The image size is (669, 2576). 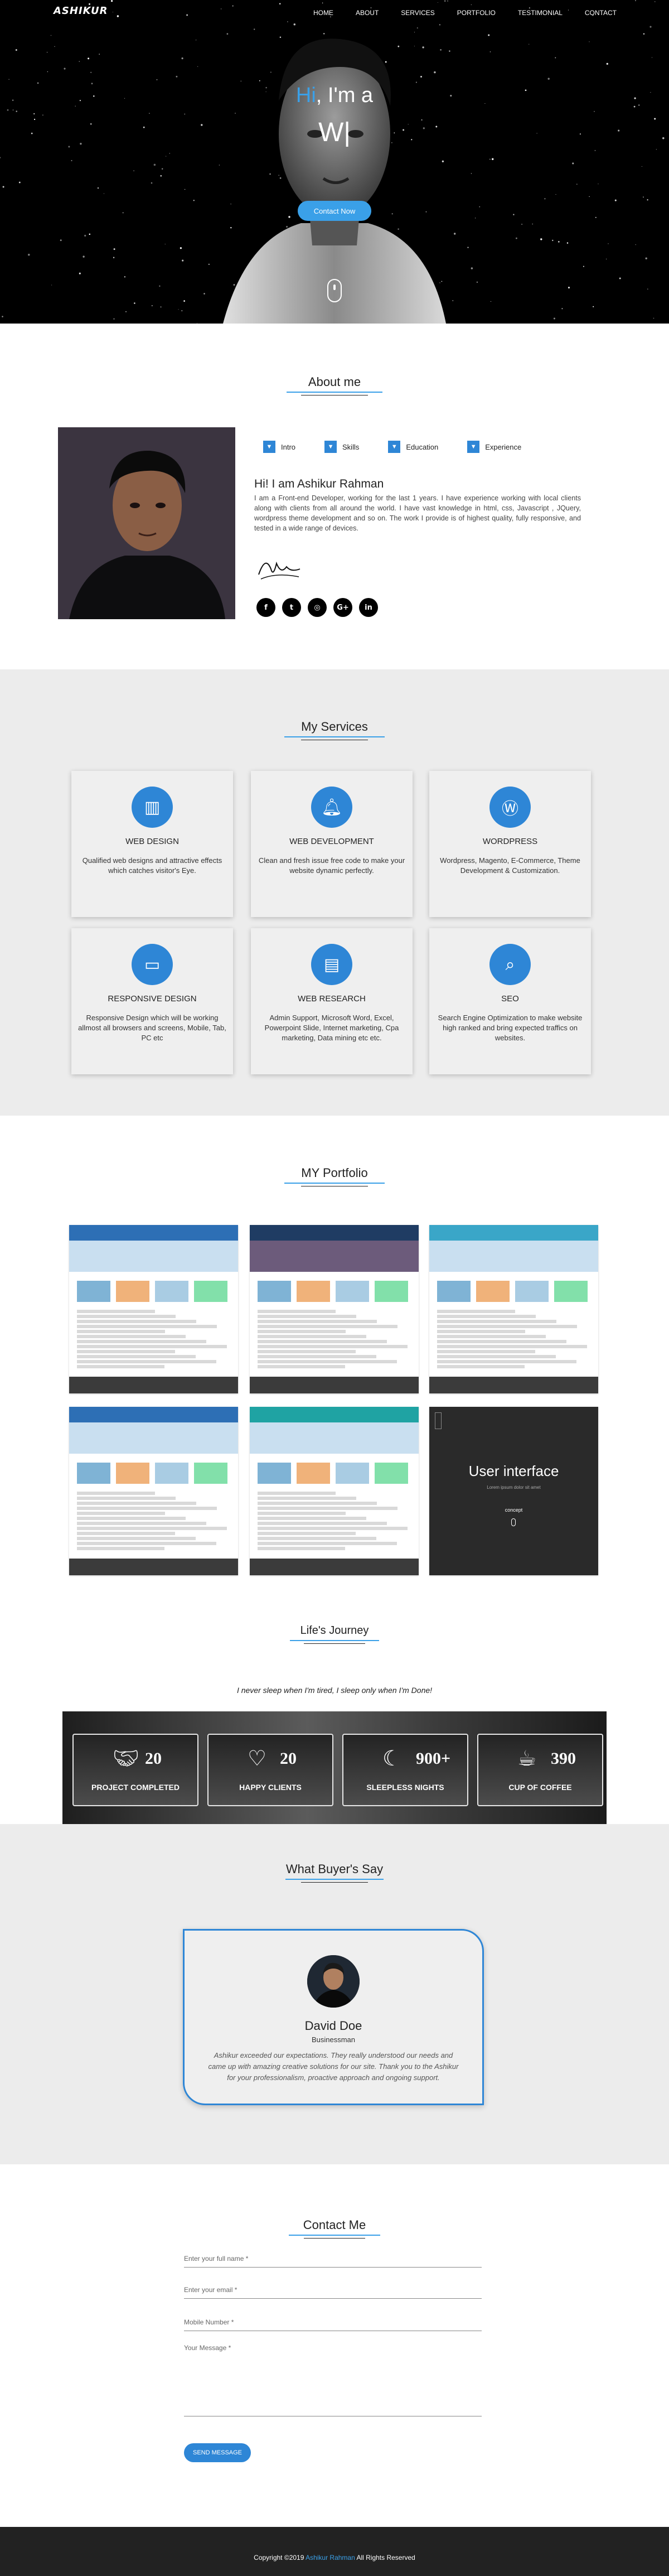 I want to click on journey-title-underline-secondary, so click(x=334, y=1643).